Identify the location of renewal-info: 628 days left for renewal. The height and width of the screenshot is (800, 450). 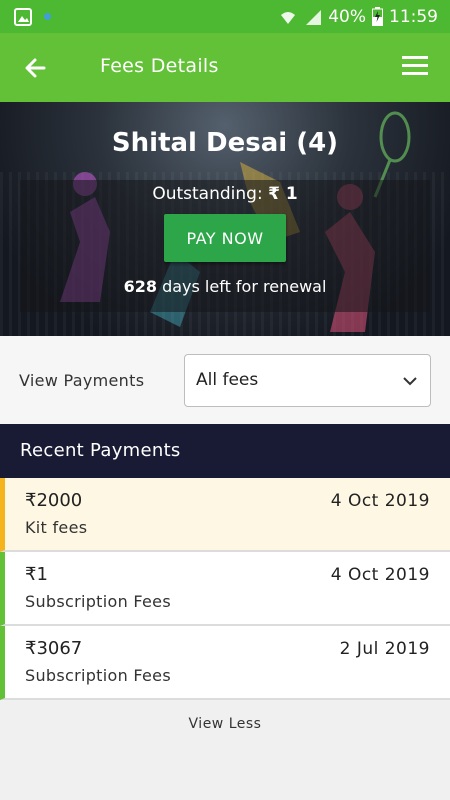
(225, 286).